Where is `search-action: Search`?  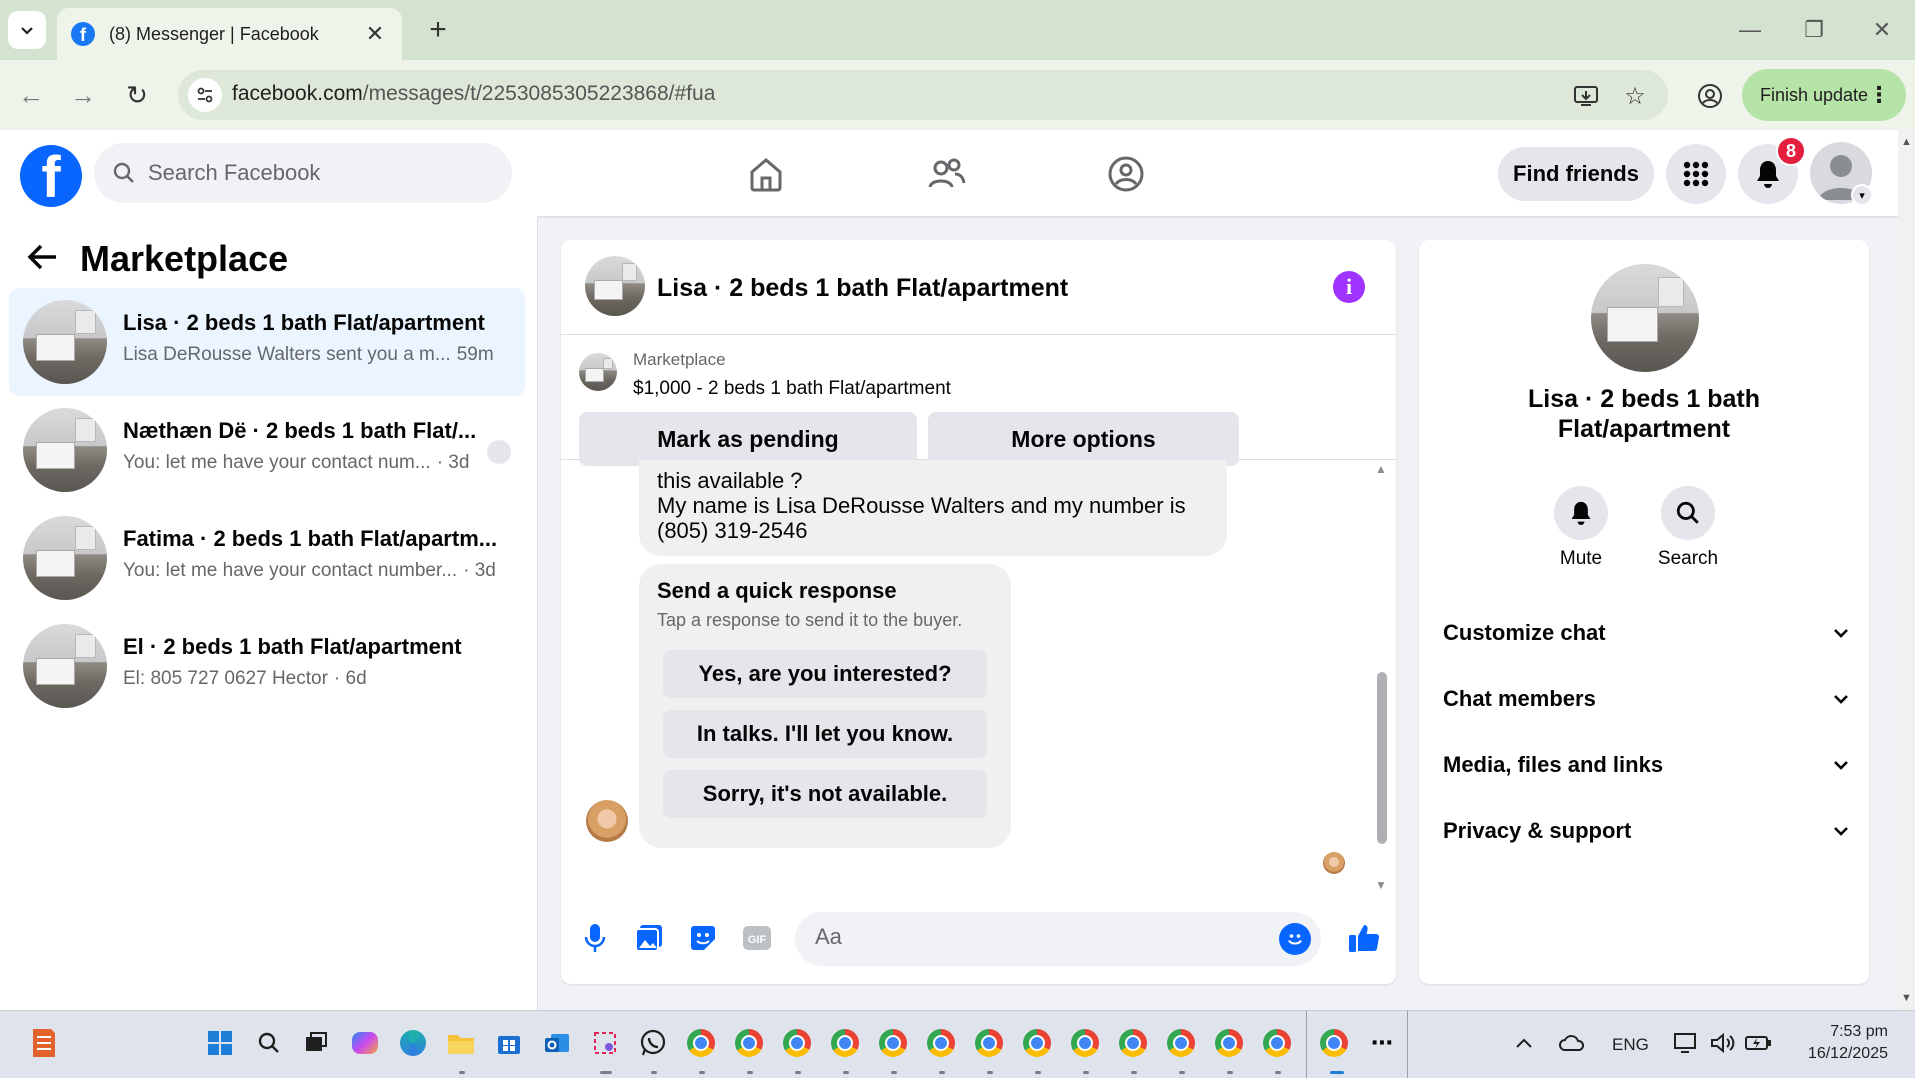 search-action: Search is located at coordinates (1688, 528).